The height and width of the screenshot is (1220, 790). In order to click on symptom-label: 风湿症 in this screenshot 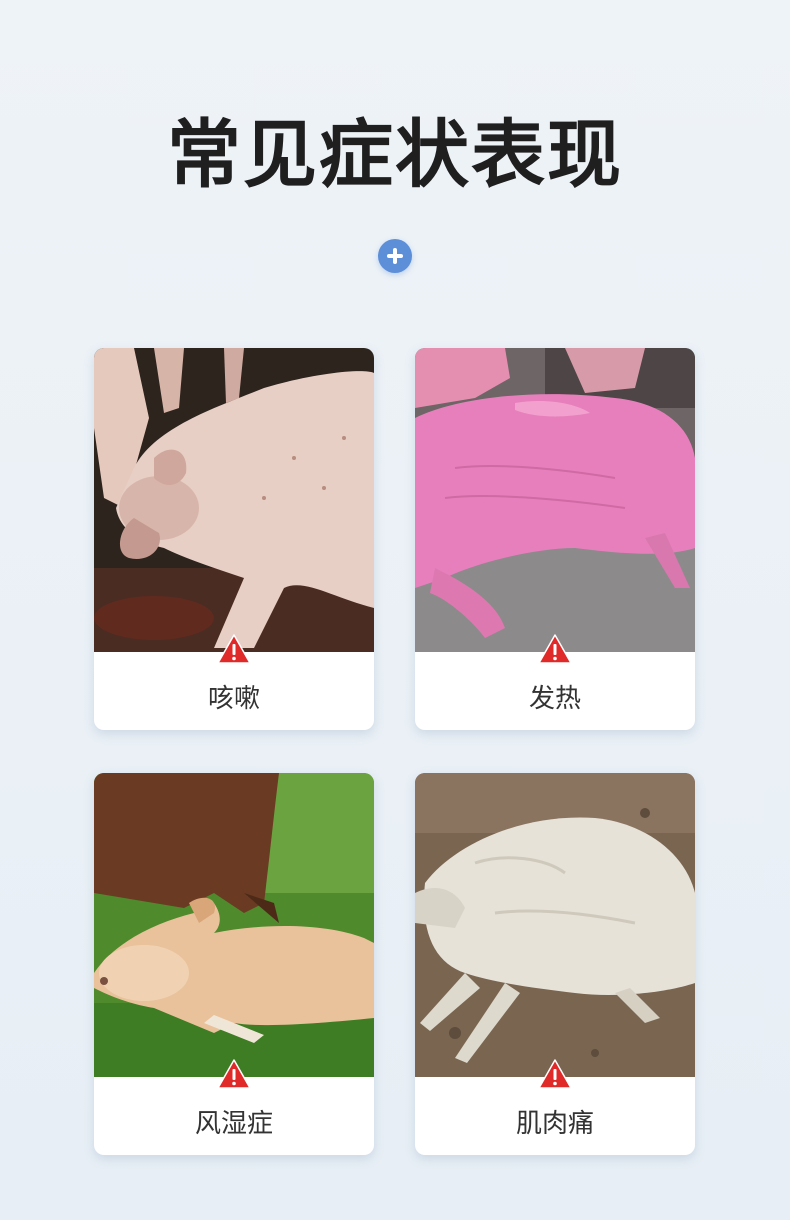, I will do `click(233, 1124)`.